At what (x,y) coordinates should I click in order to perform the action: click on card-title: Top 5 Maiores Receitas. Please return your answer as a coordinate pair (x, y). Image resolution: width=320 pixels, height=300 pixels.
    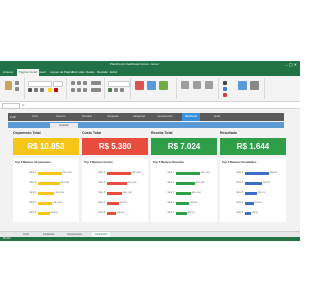
    Looking at the image, I should click on (168, 162).